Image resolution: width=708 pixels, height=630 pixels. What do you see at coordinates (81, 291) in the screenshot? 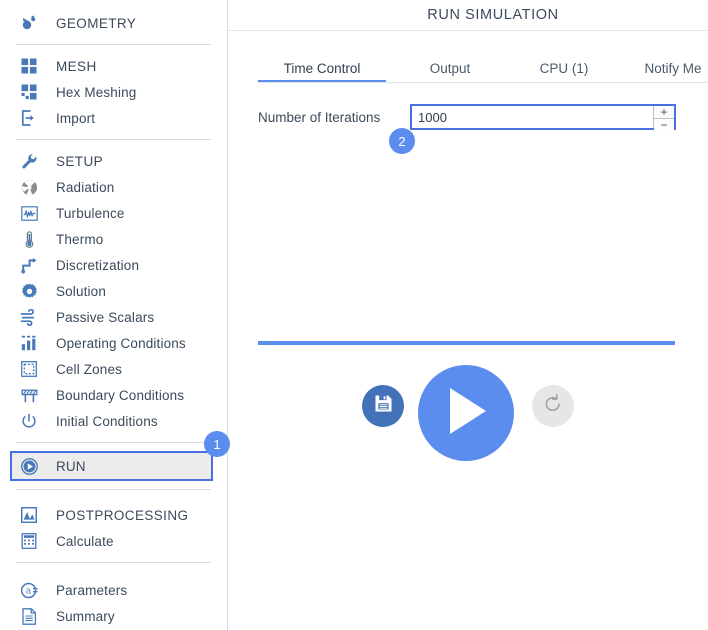
I see `sidebar-item-label: Solution` at bounding box center [81, 291].